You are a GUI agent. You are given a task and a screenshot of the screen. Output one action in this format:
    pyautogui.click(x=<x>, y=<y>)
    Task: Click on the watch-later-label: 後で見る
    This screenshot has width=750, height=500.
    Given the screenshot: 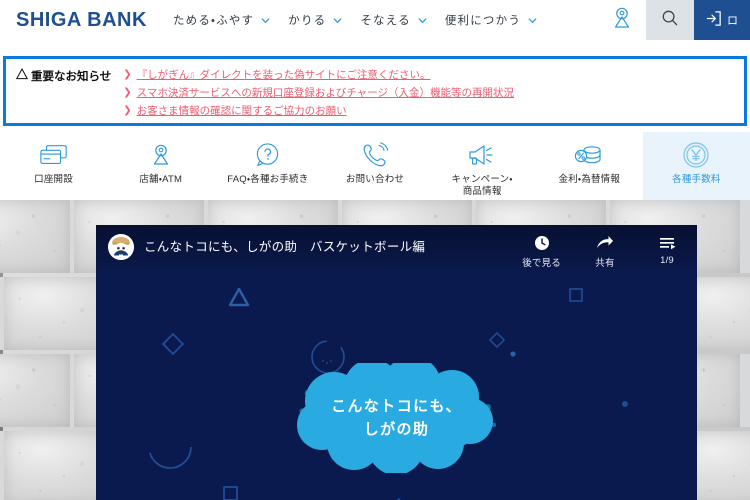 What is the action you would take?
    pyautogui.click(x=541, y=263)
    